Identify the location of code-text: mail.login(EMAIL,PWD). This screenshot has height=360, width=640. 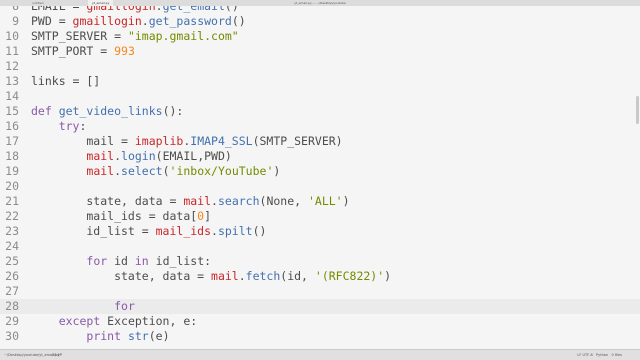
(131, 156).